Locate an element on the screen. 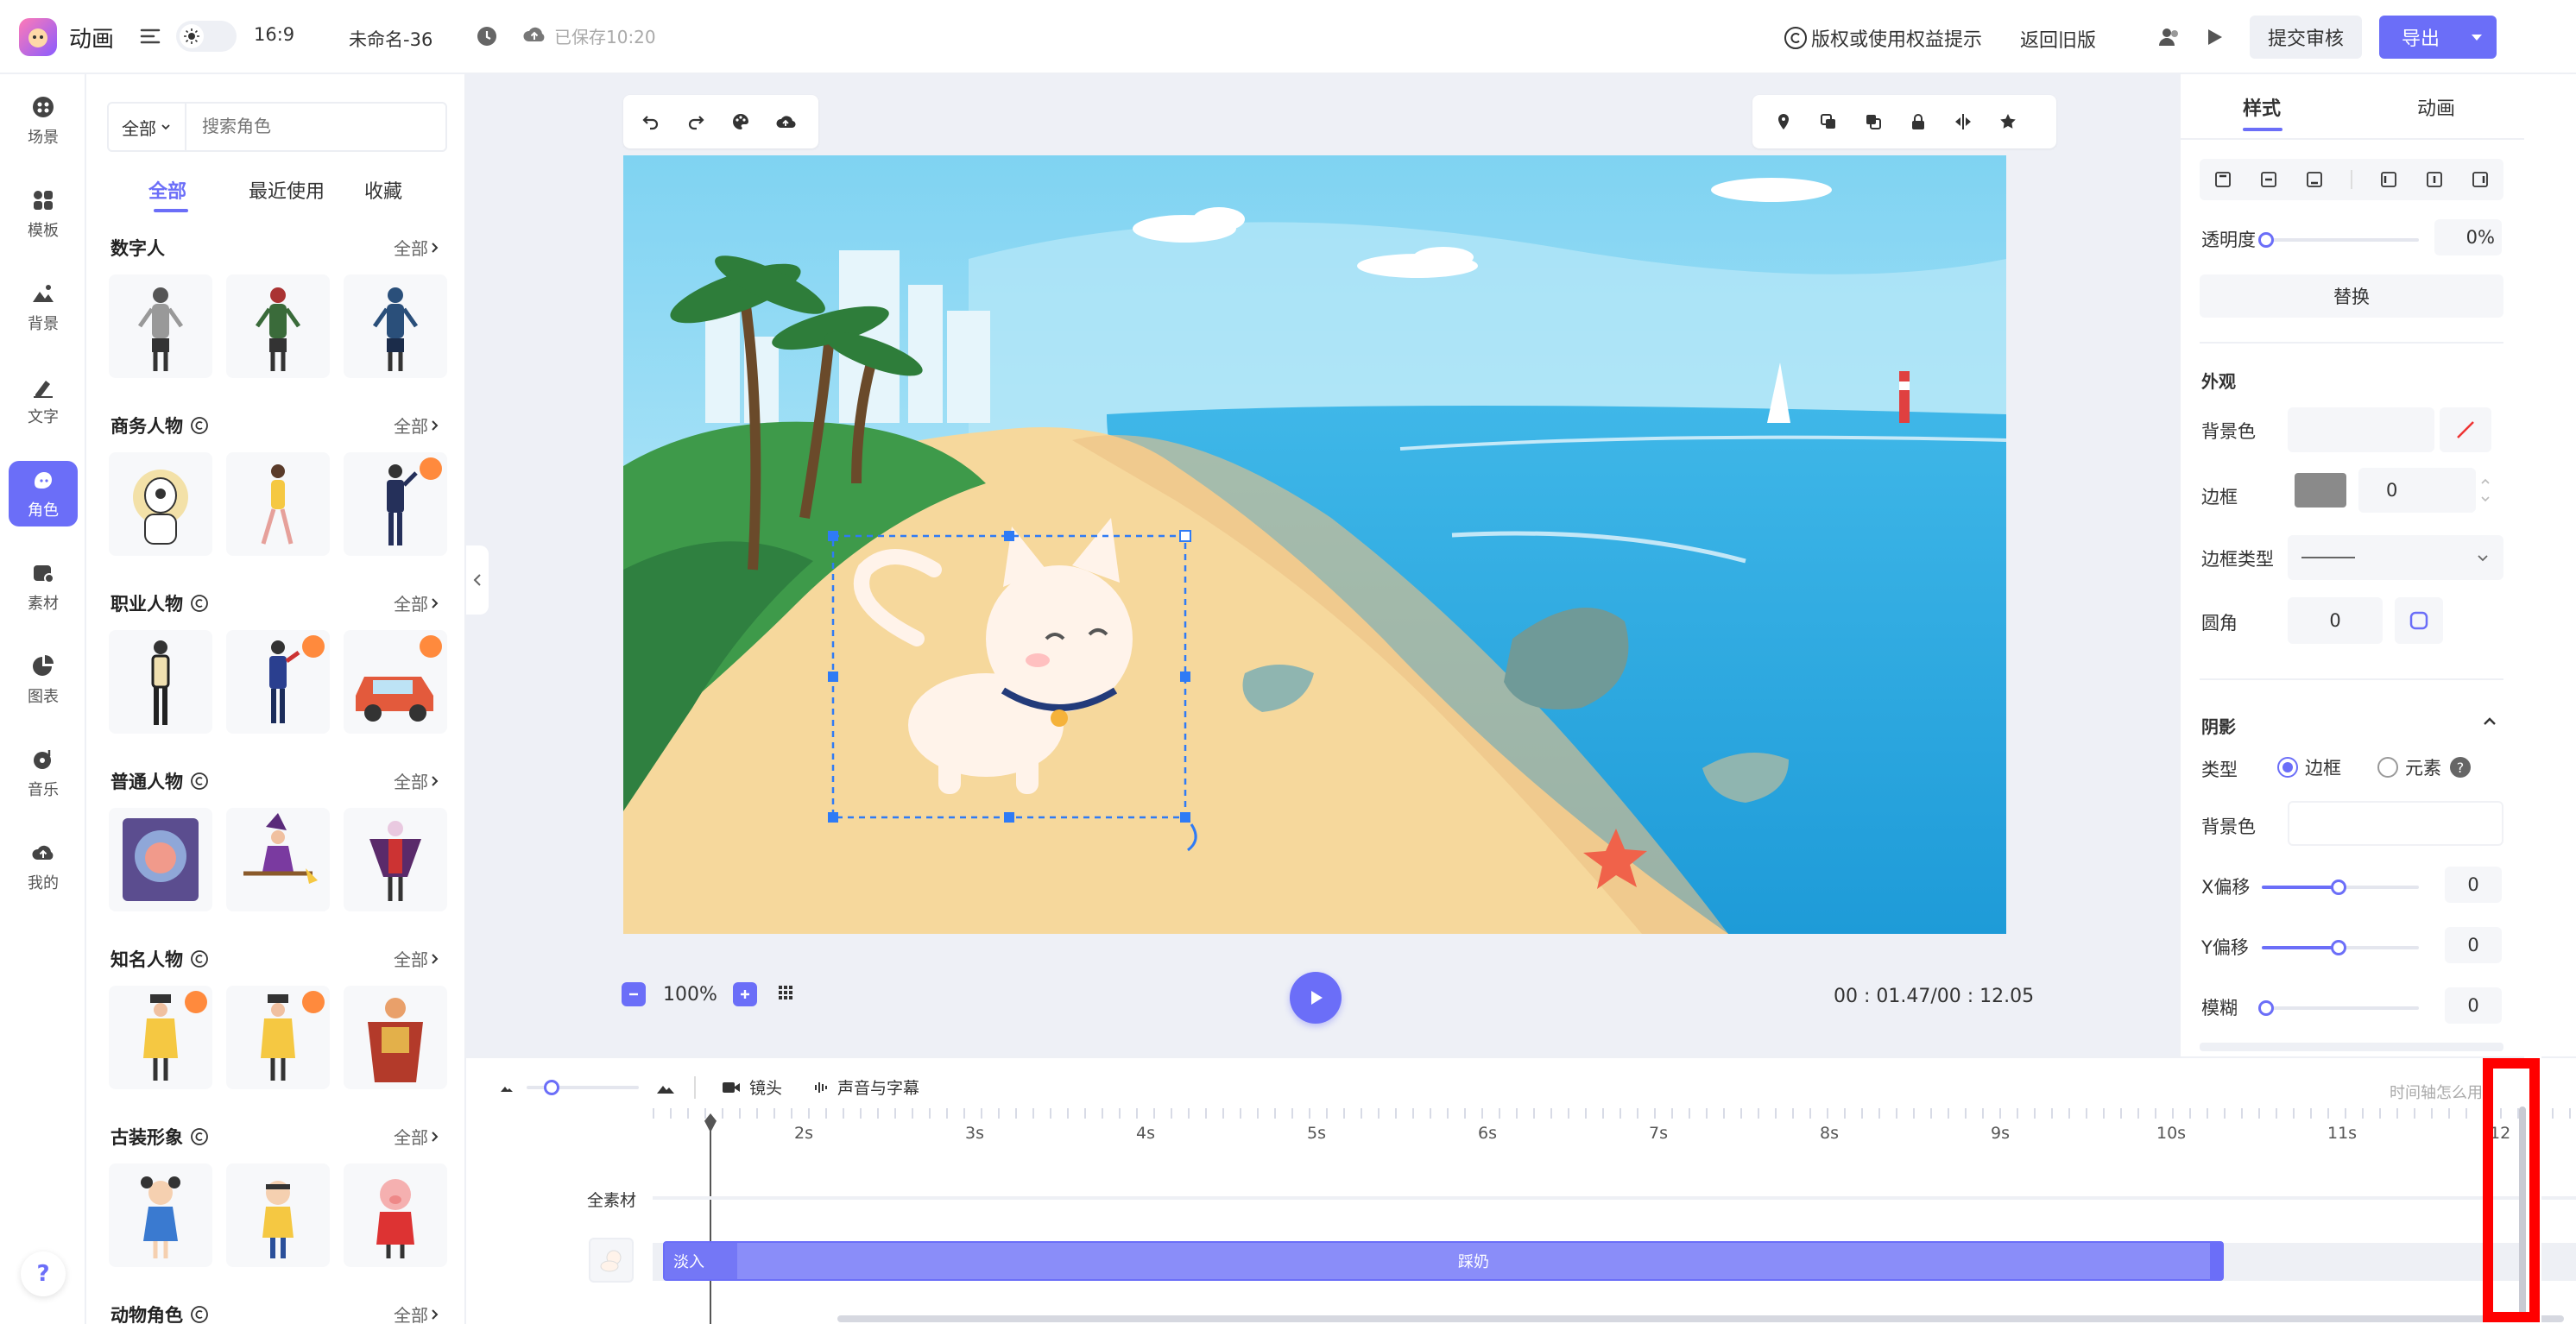 The image size is (2576, 1324). rail-text: 文字 is located at coordinates (43, 400).